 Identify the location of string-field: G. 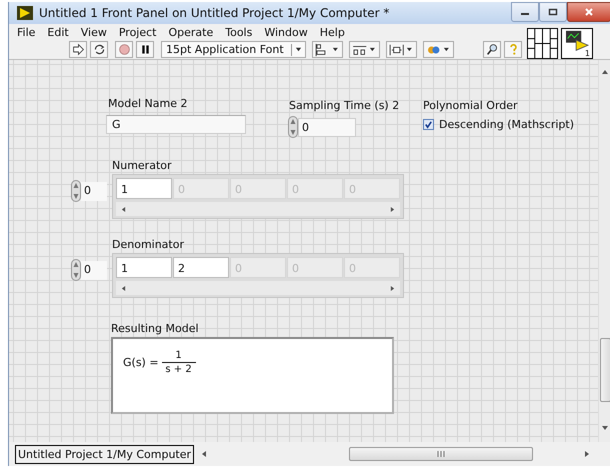
(176, 124).